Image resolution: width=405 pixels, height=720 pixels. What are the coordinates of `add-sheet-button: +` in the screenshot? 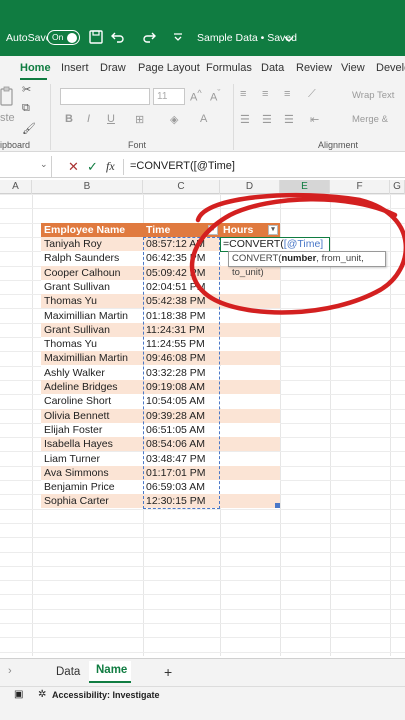 It's located at (168, 672).